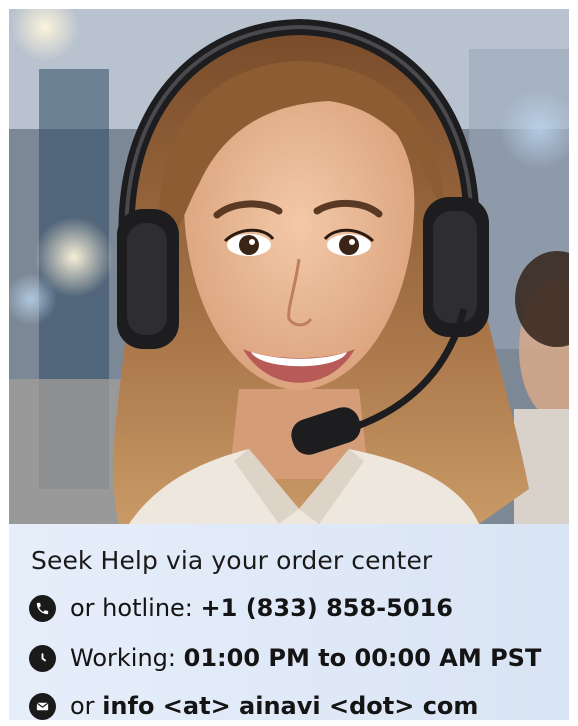 The width and height of the screenshot is (578, 726). Describe the element at coordinates (42, 706) in the screenshot. I see `envelope-icon` at that location.